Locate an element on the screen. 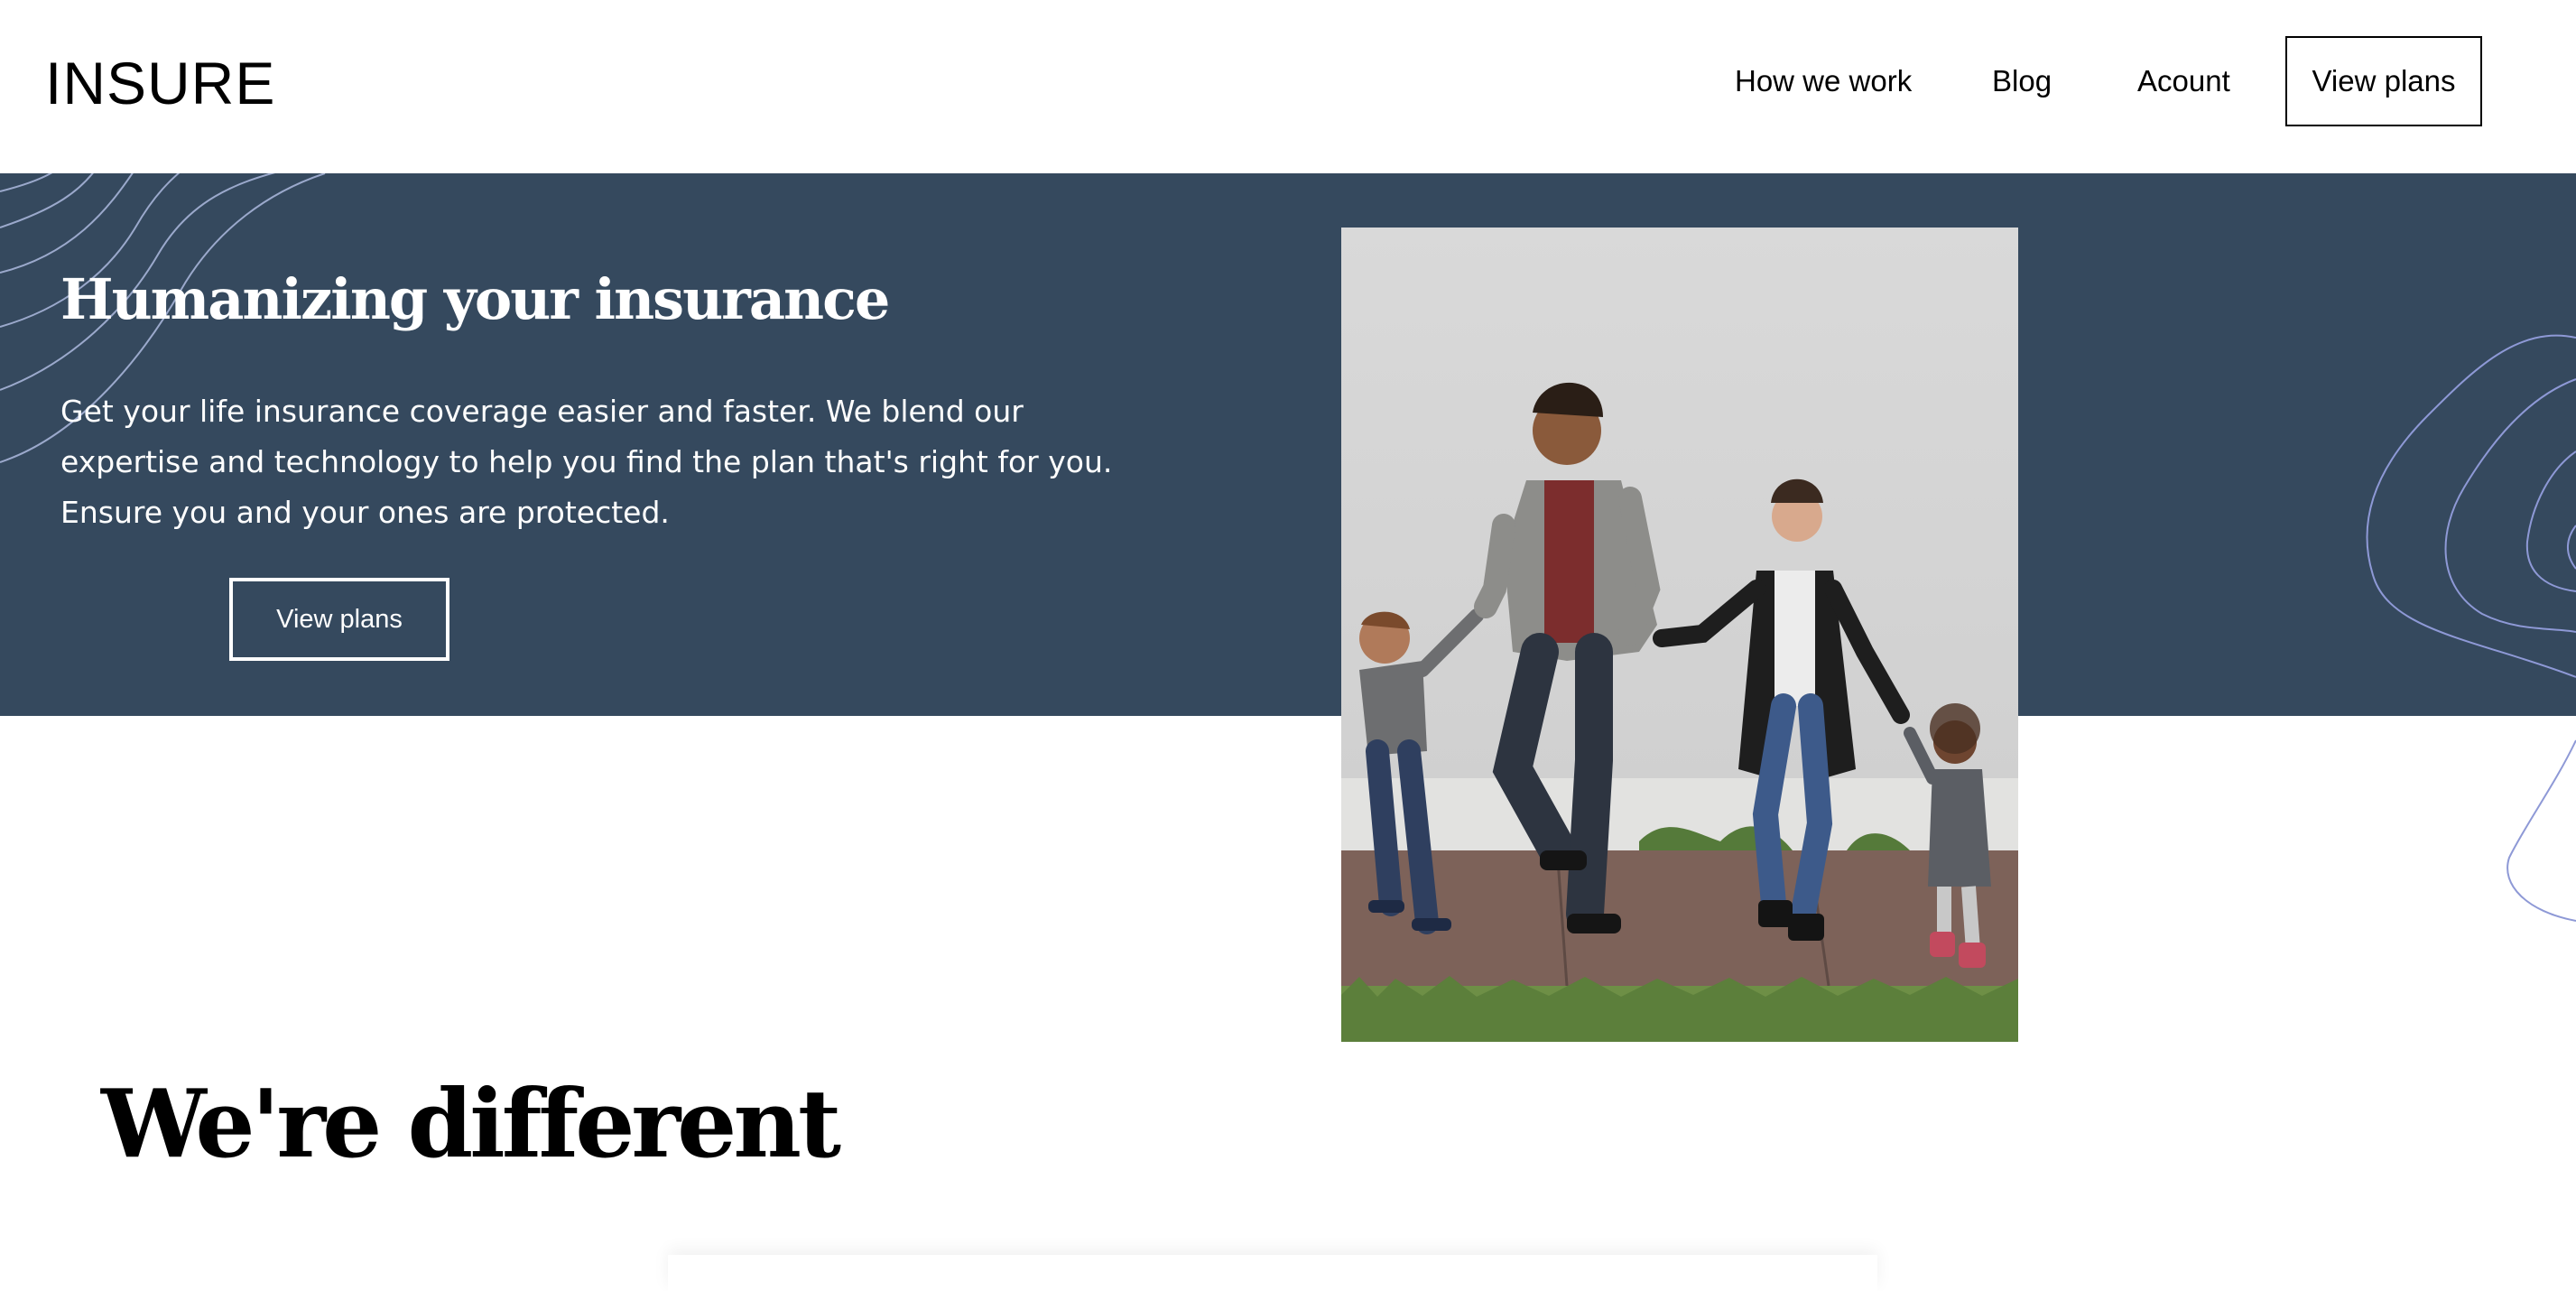 This screenshot has height=1291, width=2576. feature-card-top-edge is located at coordinates (1272, 1273).